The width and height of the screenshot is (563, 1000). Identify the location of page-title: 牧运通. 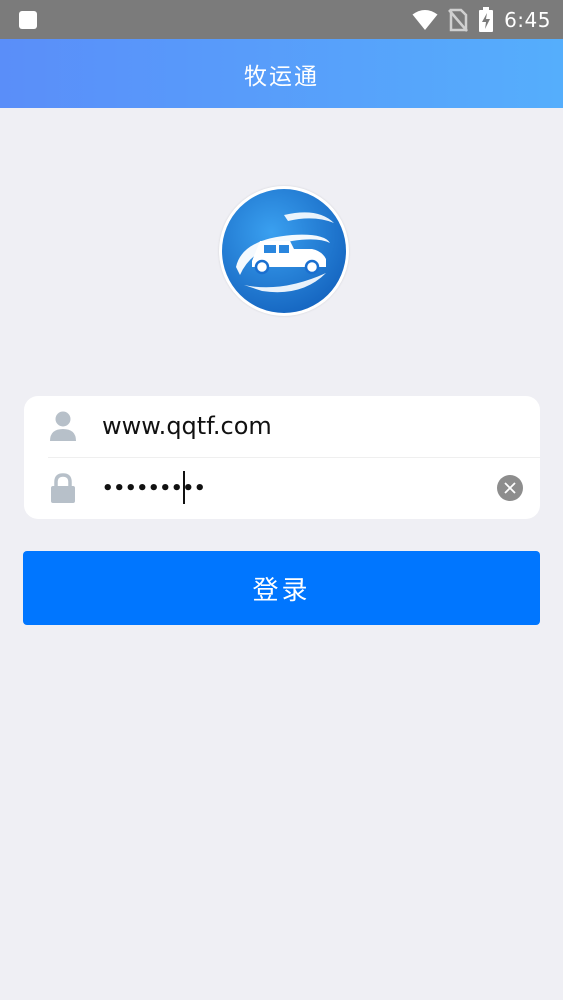
(281, 76).